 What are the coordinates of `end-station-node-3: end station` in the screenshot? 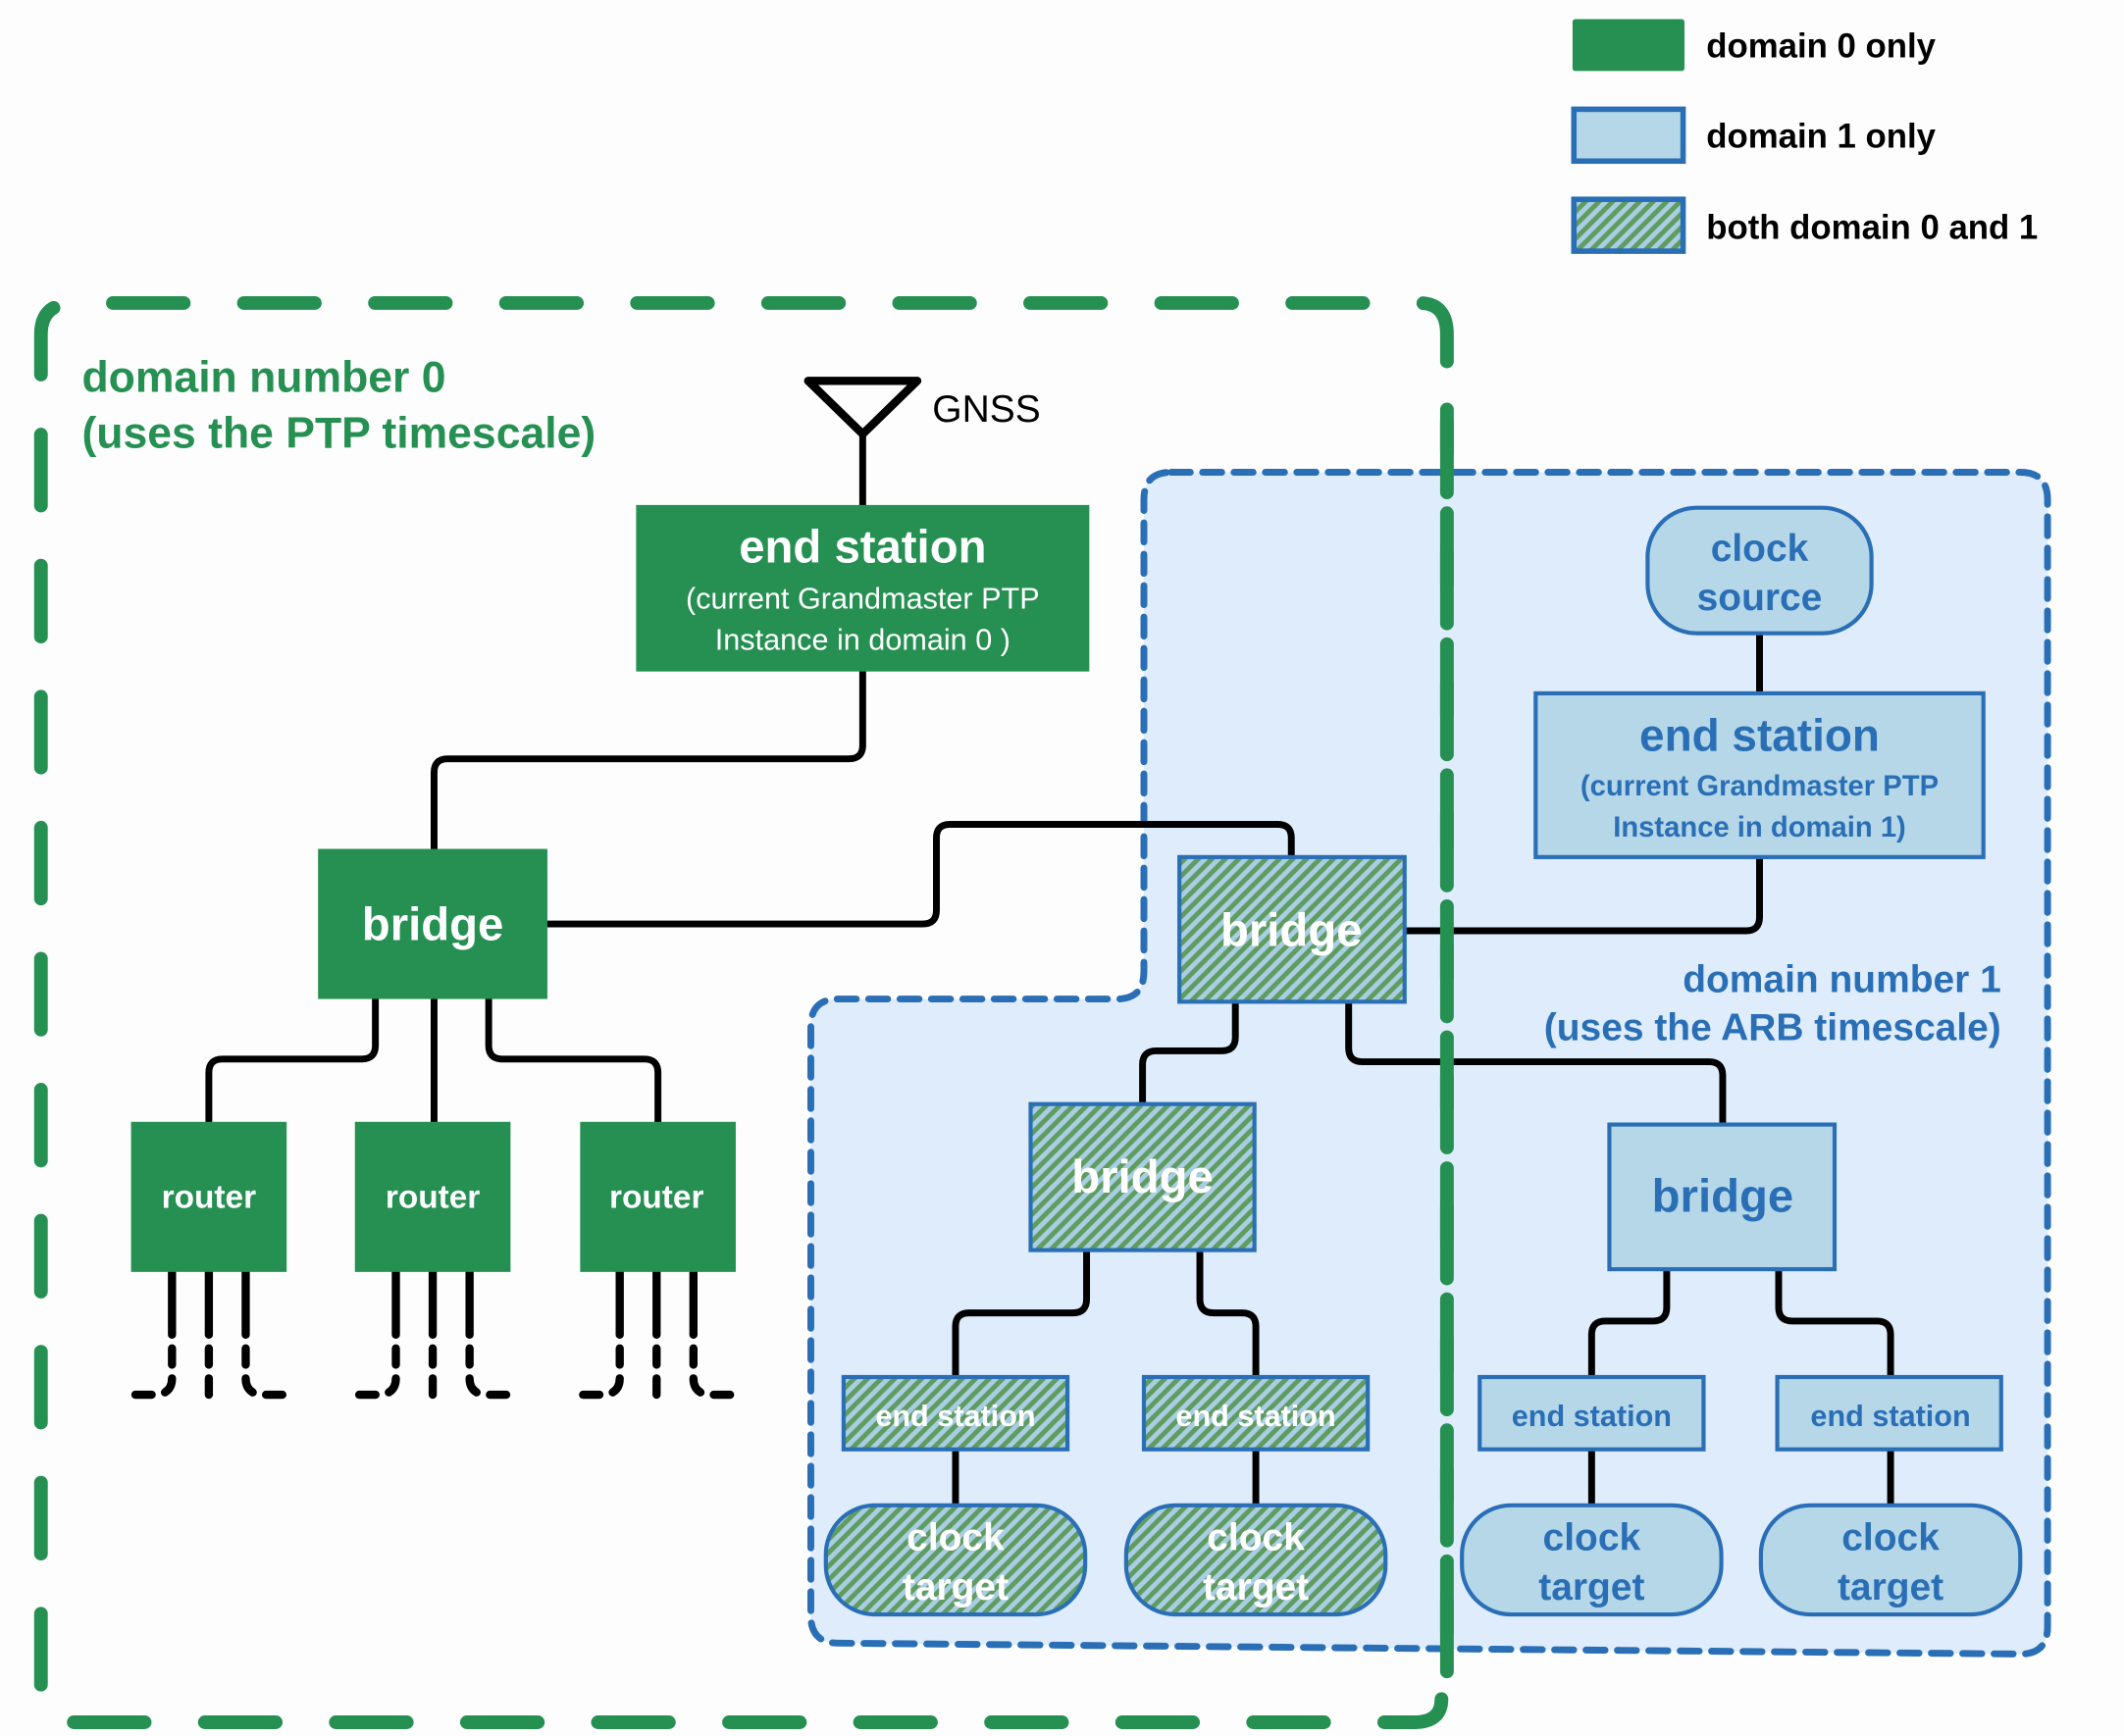 It's located at (1591, 1413).